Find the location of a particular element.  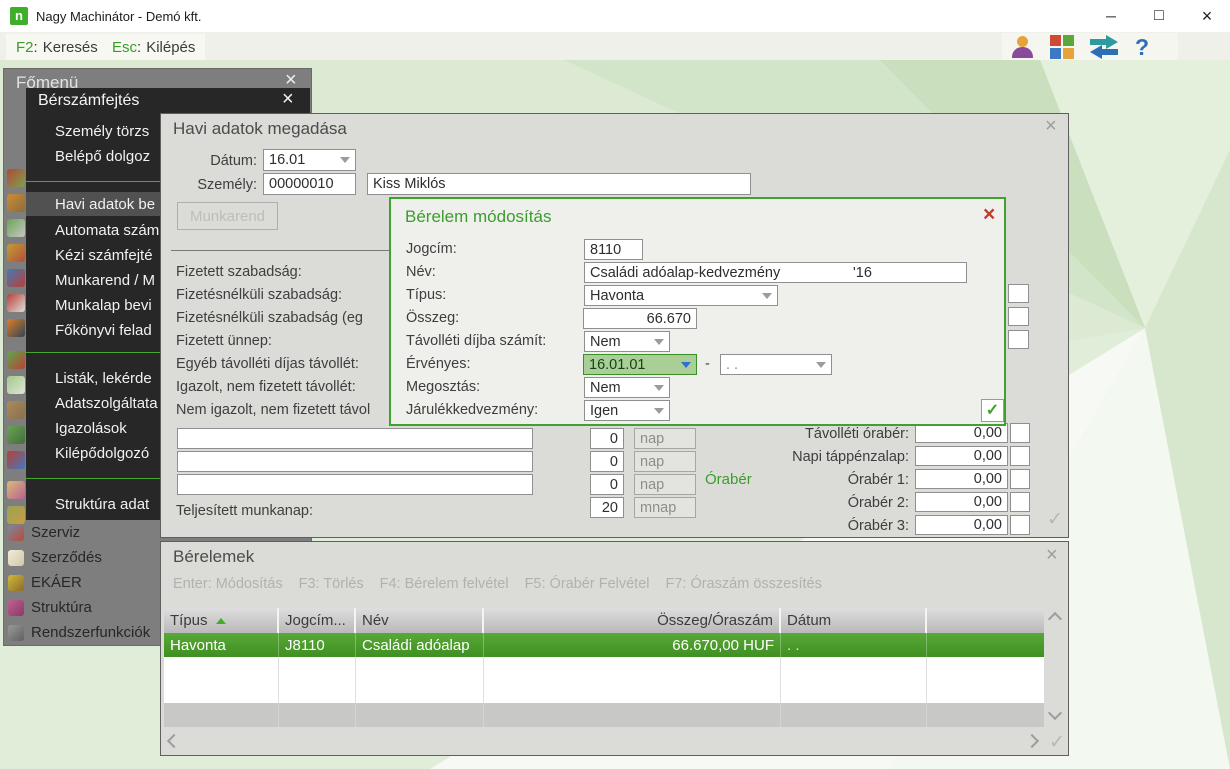

hotkey-modositas: Enter: Módosítás is located at coordinates (228, 584).